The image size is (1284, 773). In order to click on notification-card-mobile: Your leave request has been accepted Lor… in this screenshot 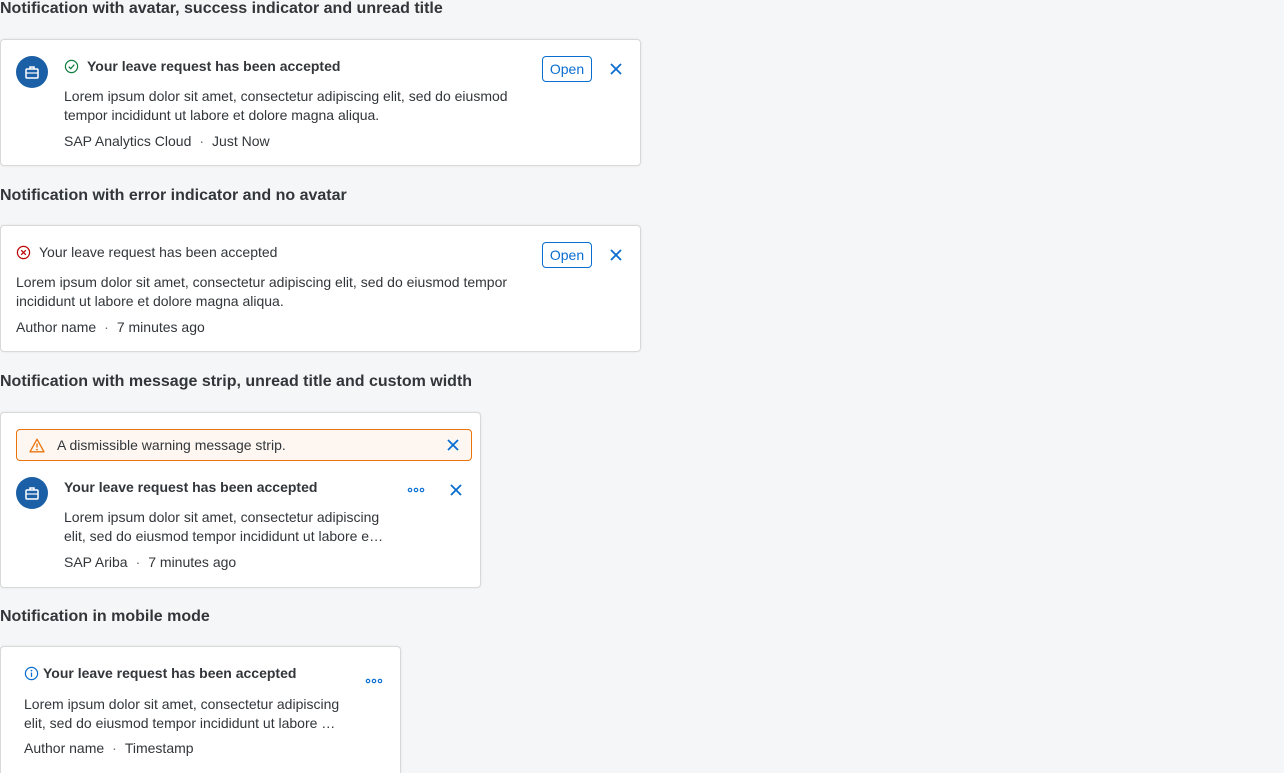, I will do `click(200, 709)`.